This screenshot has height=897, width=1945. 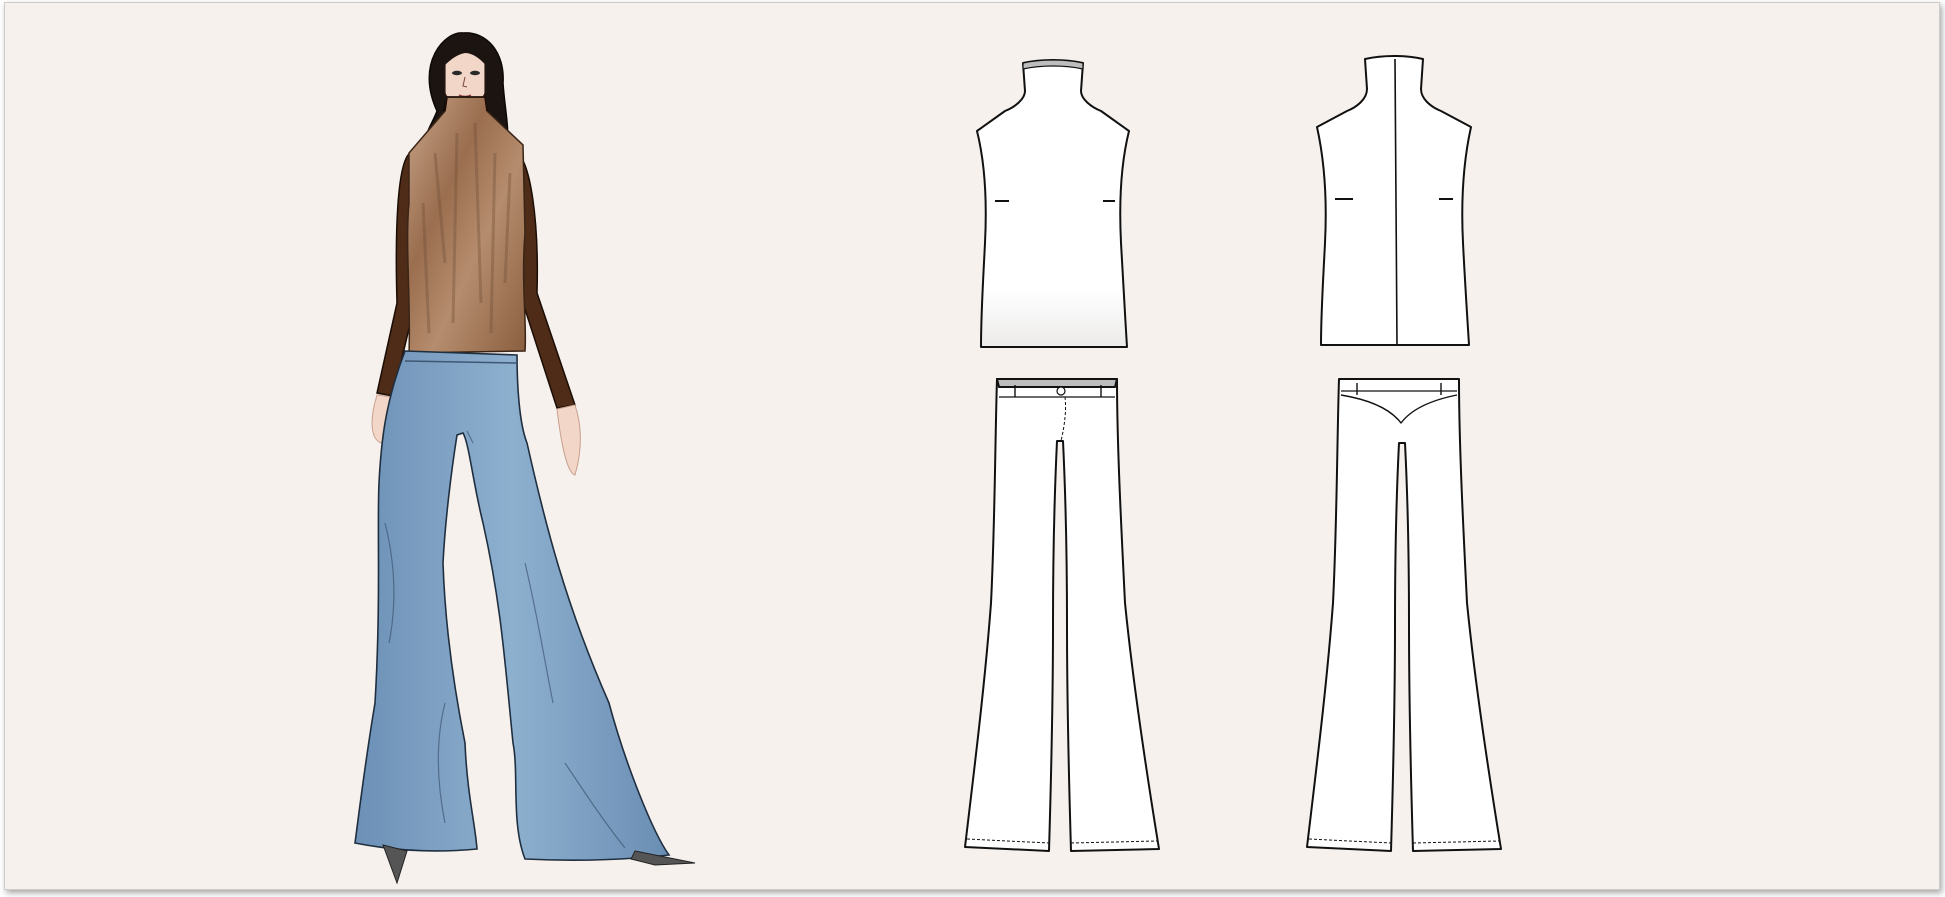 What do you see at coordinates (1062, 615) in the screenshot?
I see `flare-pants-front-icon` at bounding box center [1062, 615].